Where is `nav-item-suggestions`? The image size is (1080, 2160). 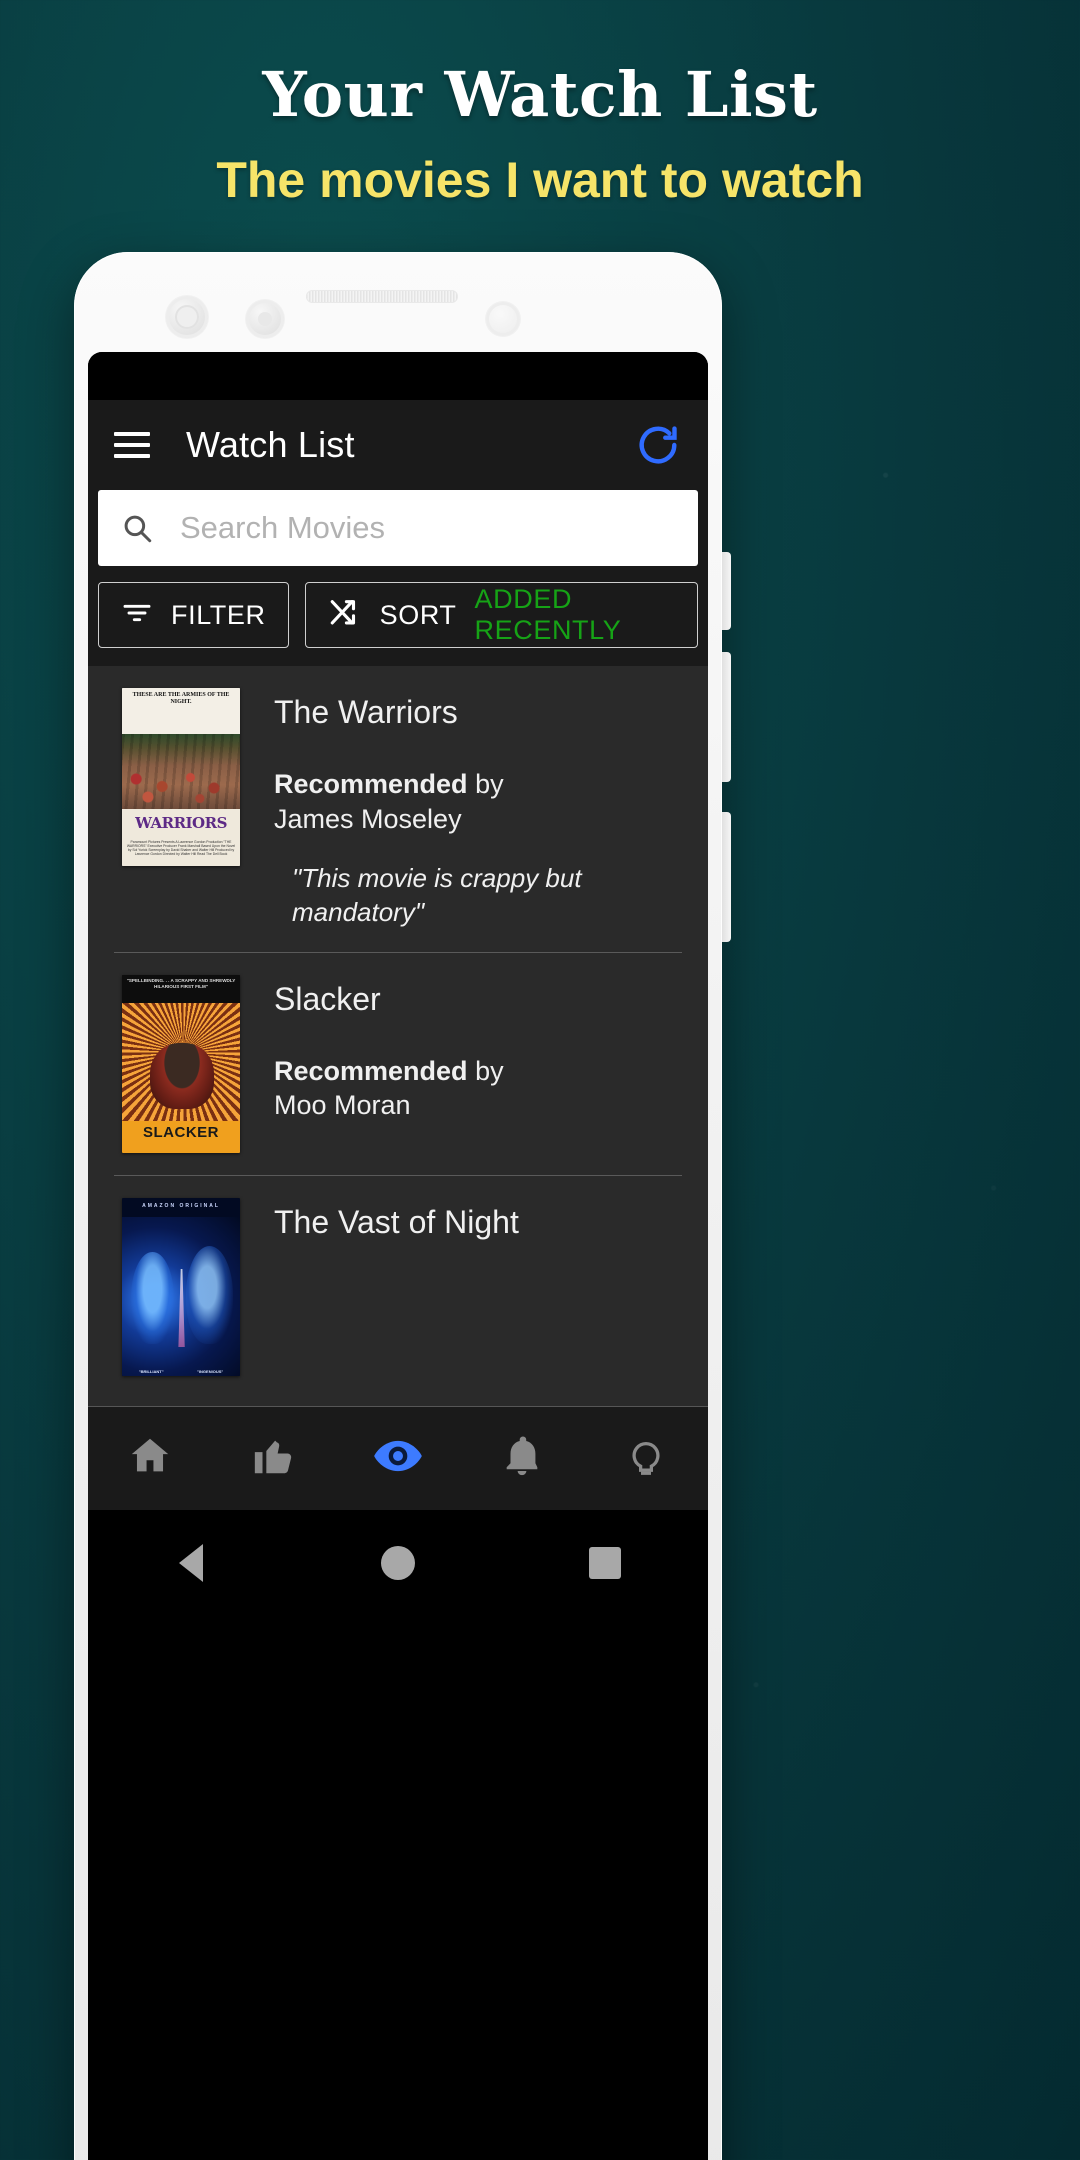 nav-item-suggestions is located at coordinates (646, 1458).